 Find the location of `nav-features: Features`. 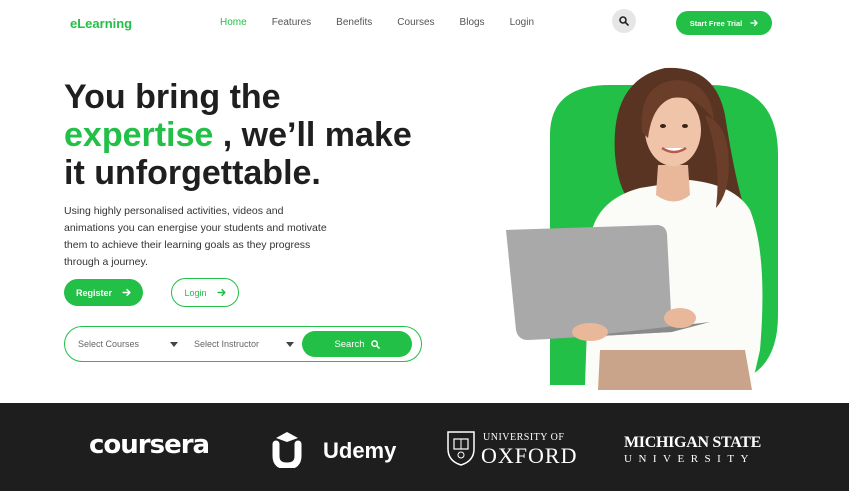

nav-features: Features is located at coordinates (291, 22).